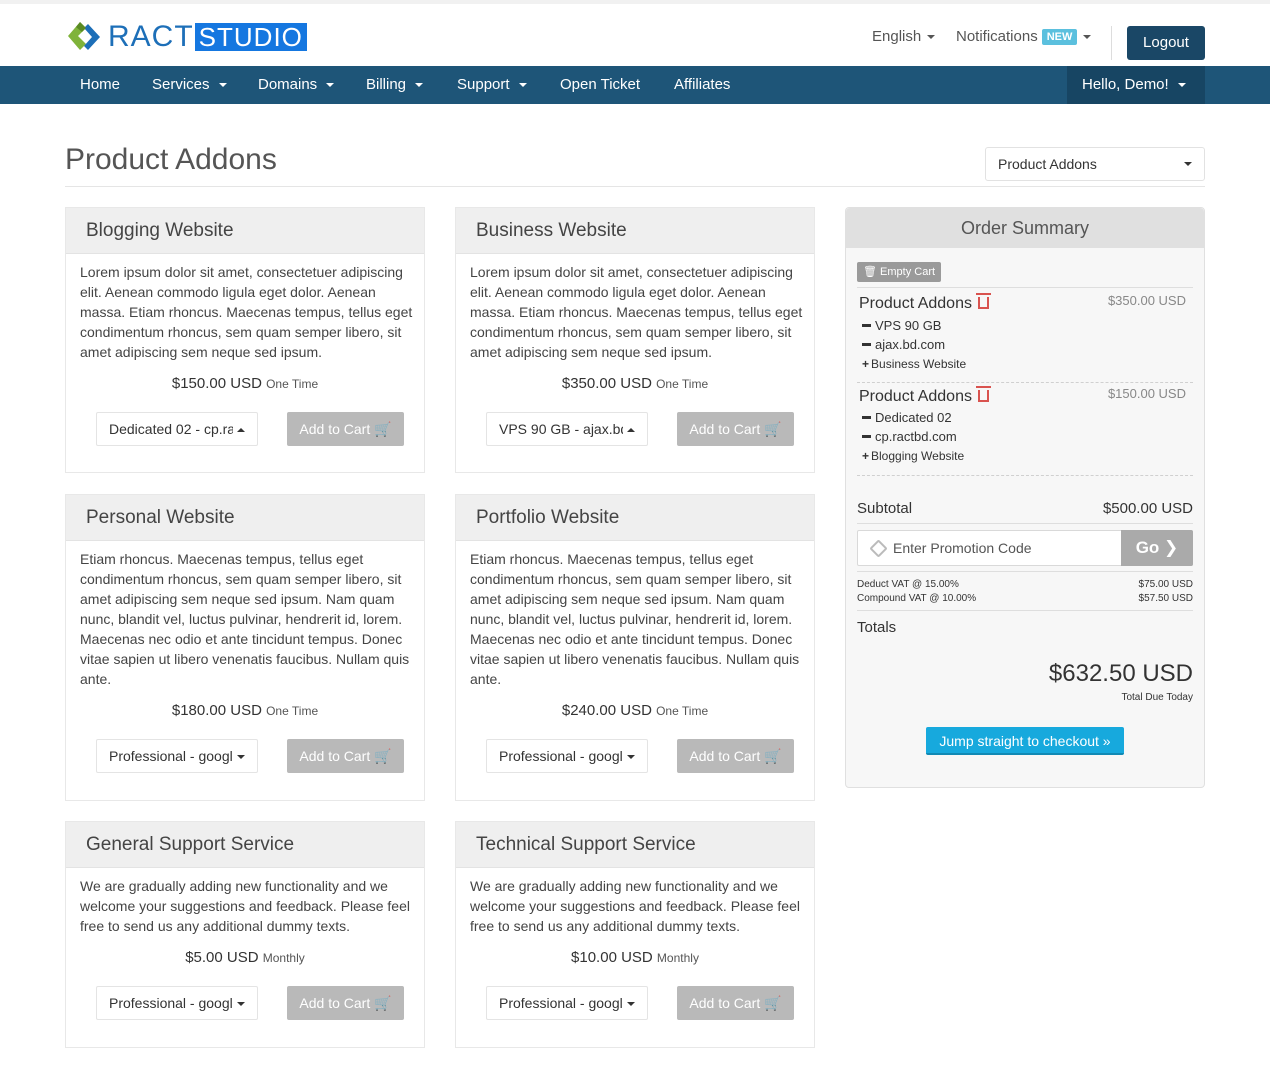 The image size is (1270, 1088). What do you see at coordinates (245, 957) in the screenshot?
I see `product-price: $5.00 USD Monthly` at bounding box center [245, 957].